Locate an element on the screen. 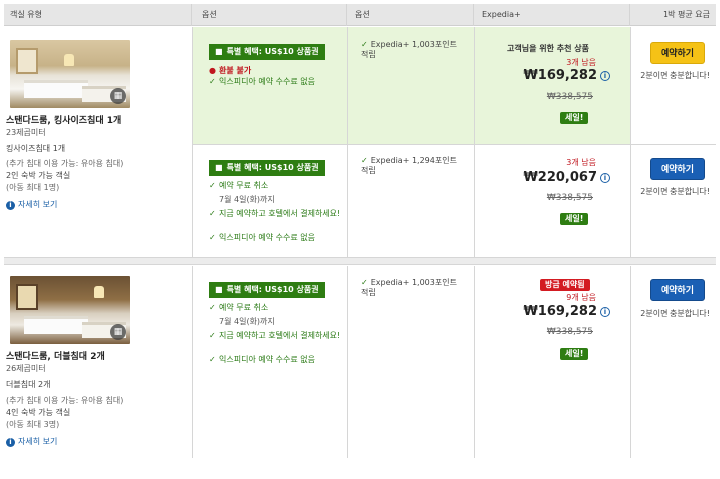 The image size is (720, 479). recommended-label: 고객님을 위한 추천 상품 is located at coordinates (548, 48).